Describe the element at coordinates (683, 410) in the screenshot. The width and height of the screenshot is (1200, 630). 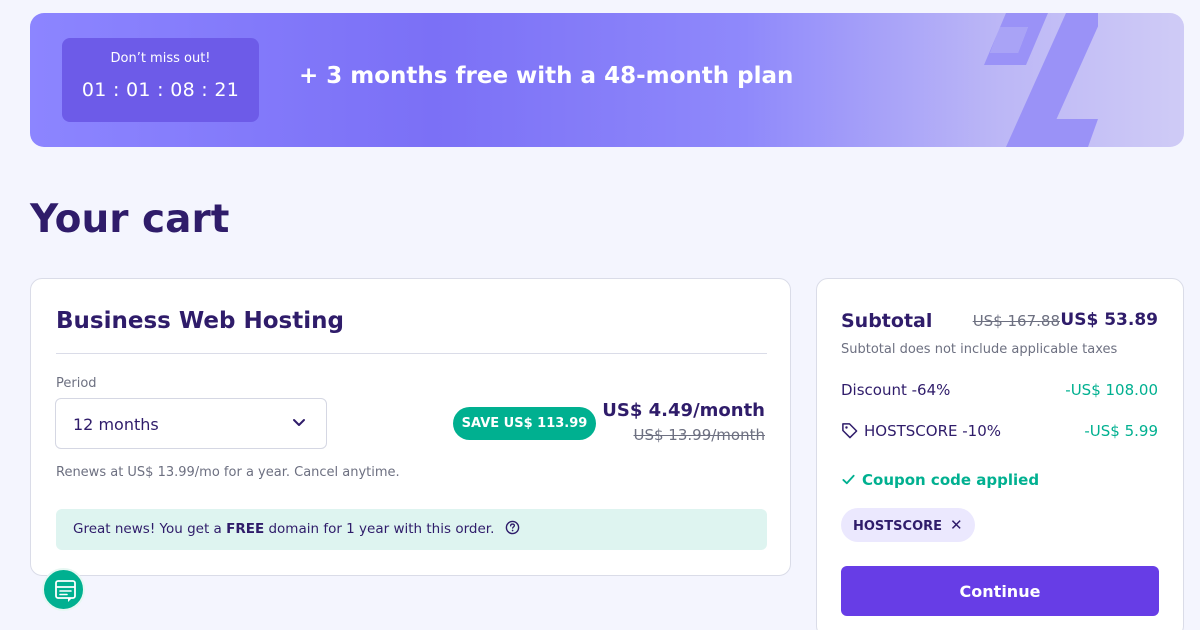
I see `price-per-month: US$ 4.49/month` at that location.